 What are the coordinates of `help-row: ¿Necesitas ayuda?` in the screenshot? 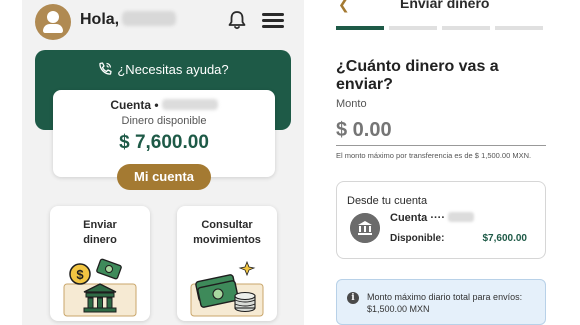 It's located at (163, 69).